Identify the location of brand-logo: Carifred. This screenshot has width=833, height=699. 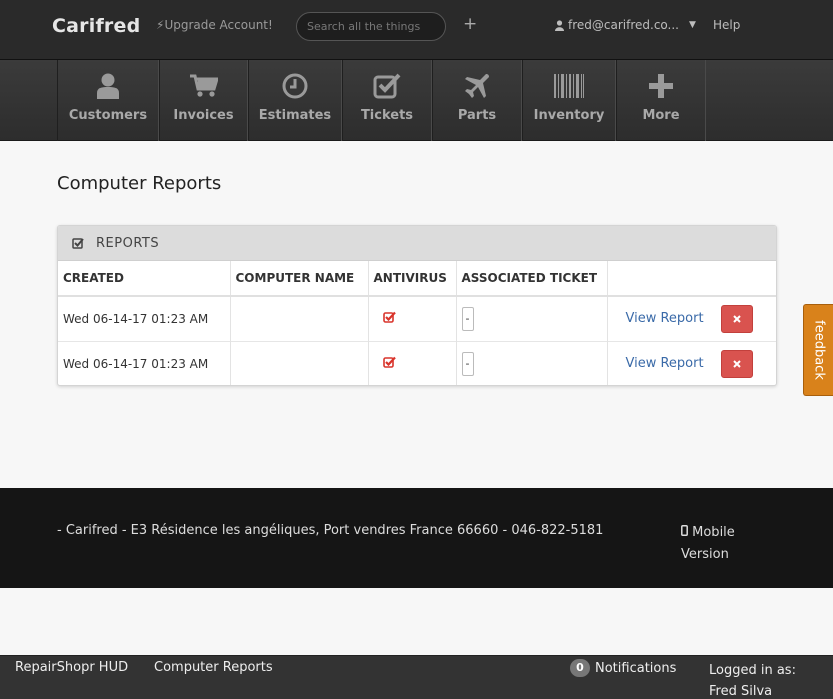
(96, 26).